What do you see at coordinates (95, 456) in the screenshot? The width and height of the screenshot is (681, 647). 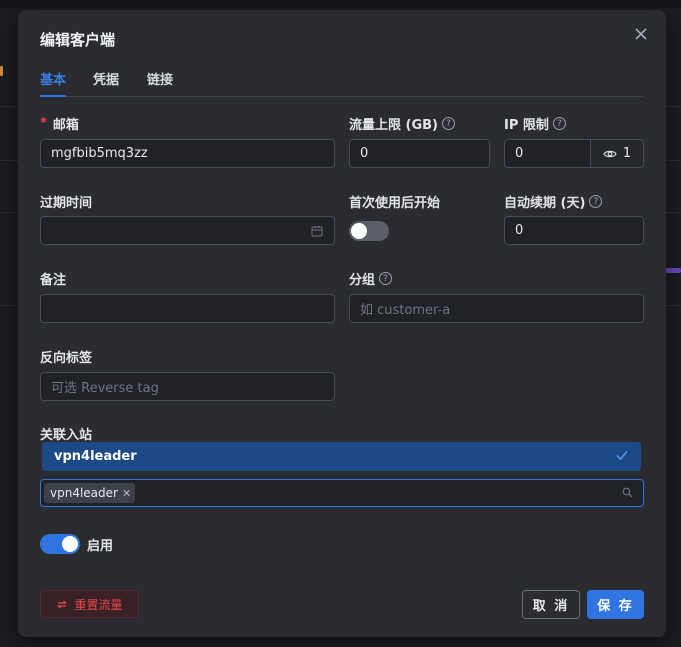 I see `inbound-option-label: vpn4leader` at bounding box center [95, 456].